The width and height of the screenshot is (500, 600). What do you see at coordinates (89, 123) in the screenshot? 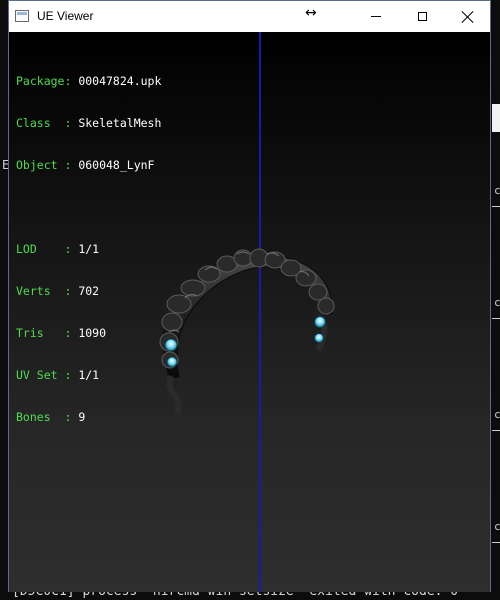
I see `info-row-class: Class : SkeletalMesh` at bounding box center [89, 123].